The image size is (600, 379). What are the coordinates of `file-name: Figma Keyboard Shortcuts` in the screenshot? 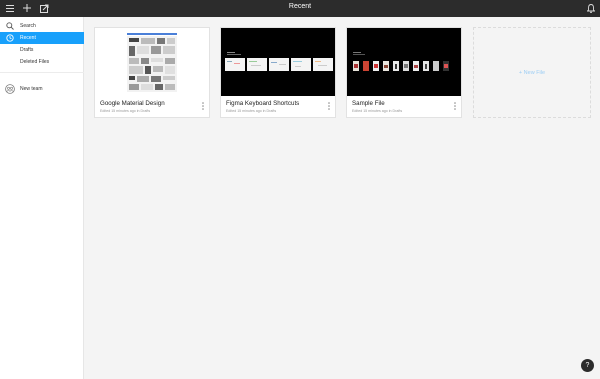 It's located at (263, 103).